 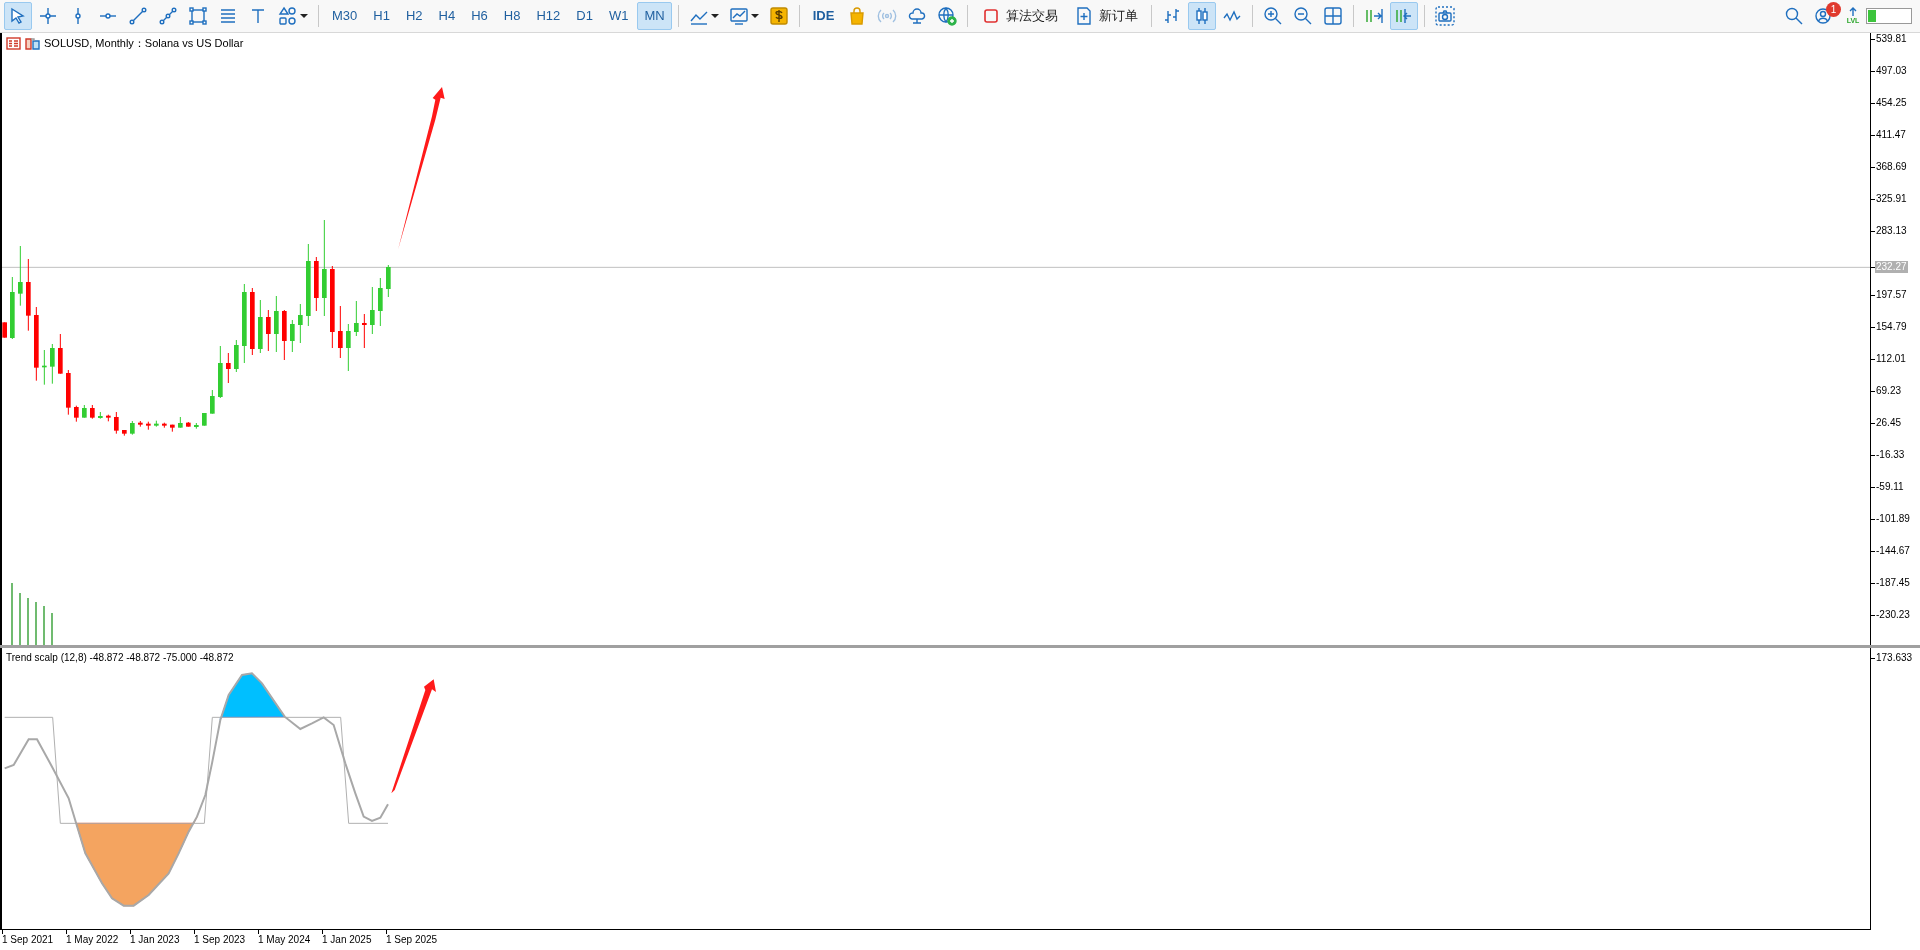 What do you see at coordinates (1890, 487) in the screenshot?
I see `price-label: -59.11` at bounding box center [1890, 487].